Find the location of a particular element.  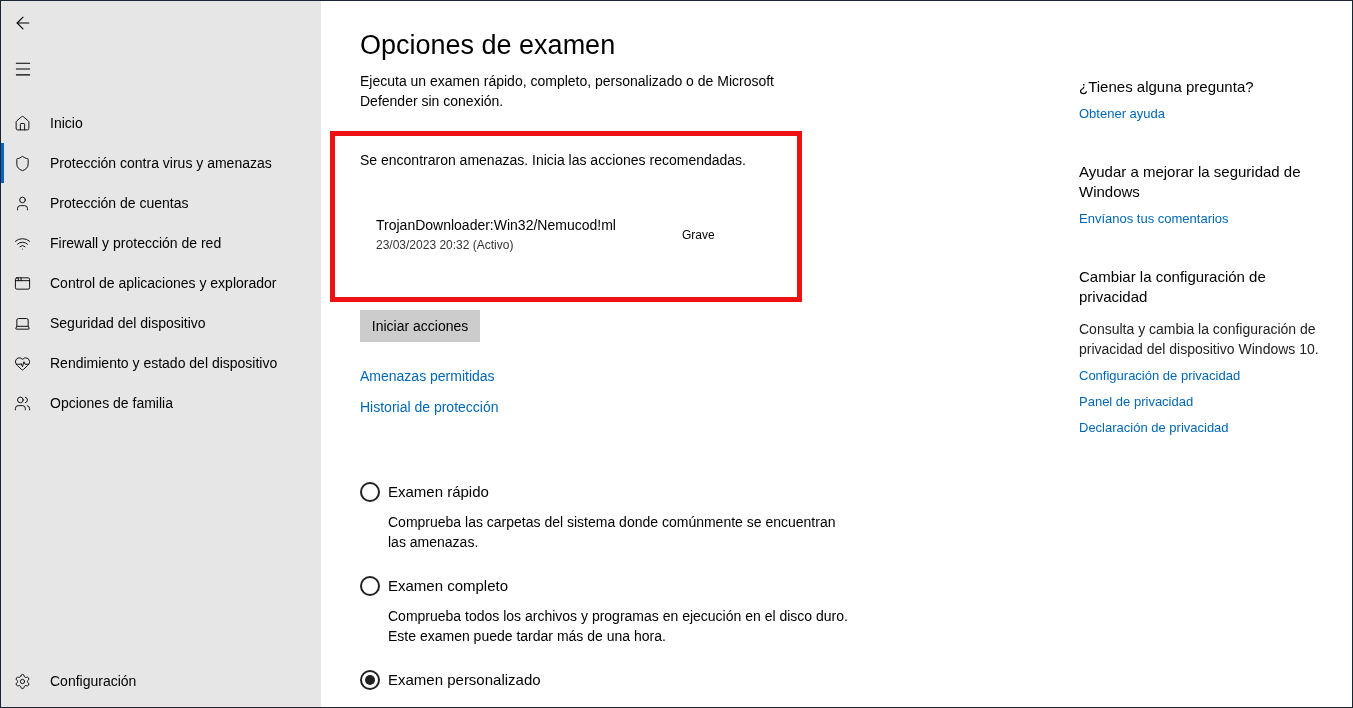

link: Historial de protección is located at coordinates (429, 407).